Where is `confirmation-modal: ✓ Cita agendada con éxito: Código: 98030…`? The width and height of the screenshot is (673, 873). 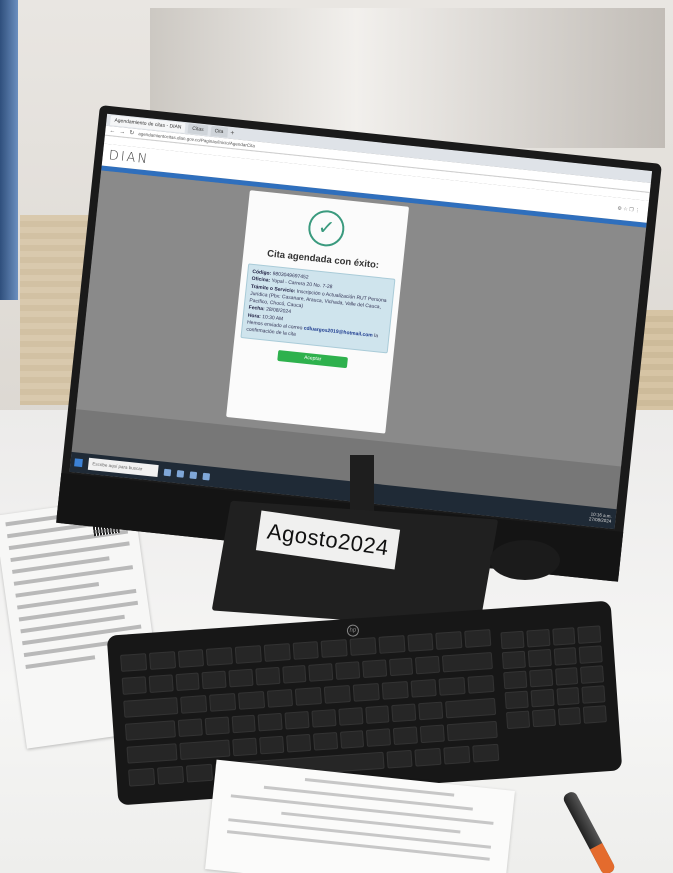 confirmation-modal: ✓ Cita agendada con éxito: Código: 98030… is located at coordinates (318, 312).